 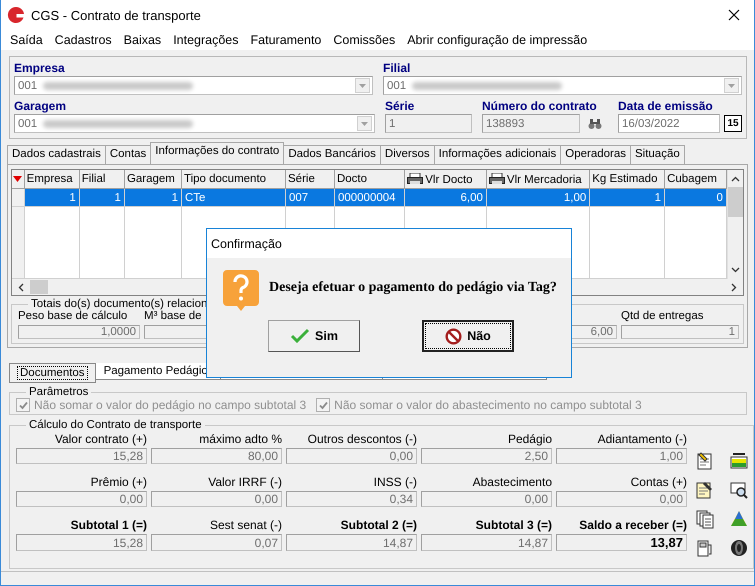 What do you see at coordinates (234, 179) in the screenshot?
I see `column-header: Tipo documento` at bounding box center [234, 179].